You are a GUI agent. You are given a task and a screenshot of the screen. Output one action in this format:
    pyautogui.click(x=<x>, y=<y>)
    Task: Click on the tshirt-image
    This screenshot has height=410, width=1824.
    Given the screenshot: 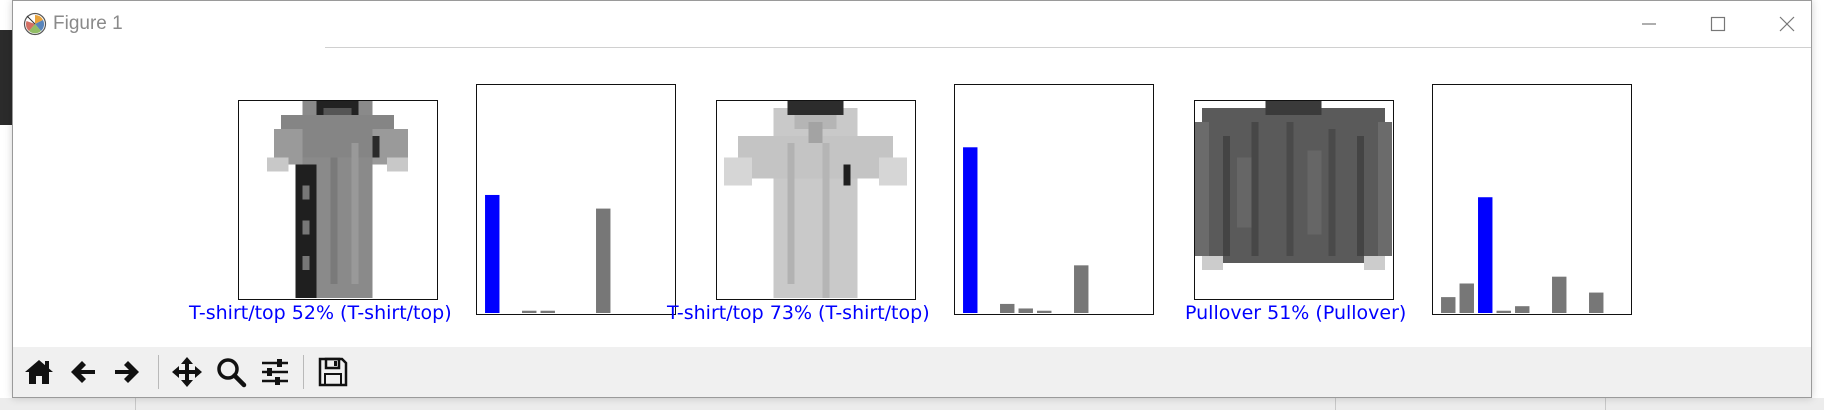 What is the action you would take?
    pyautogui.click(x=337, y=199)
    